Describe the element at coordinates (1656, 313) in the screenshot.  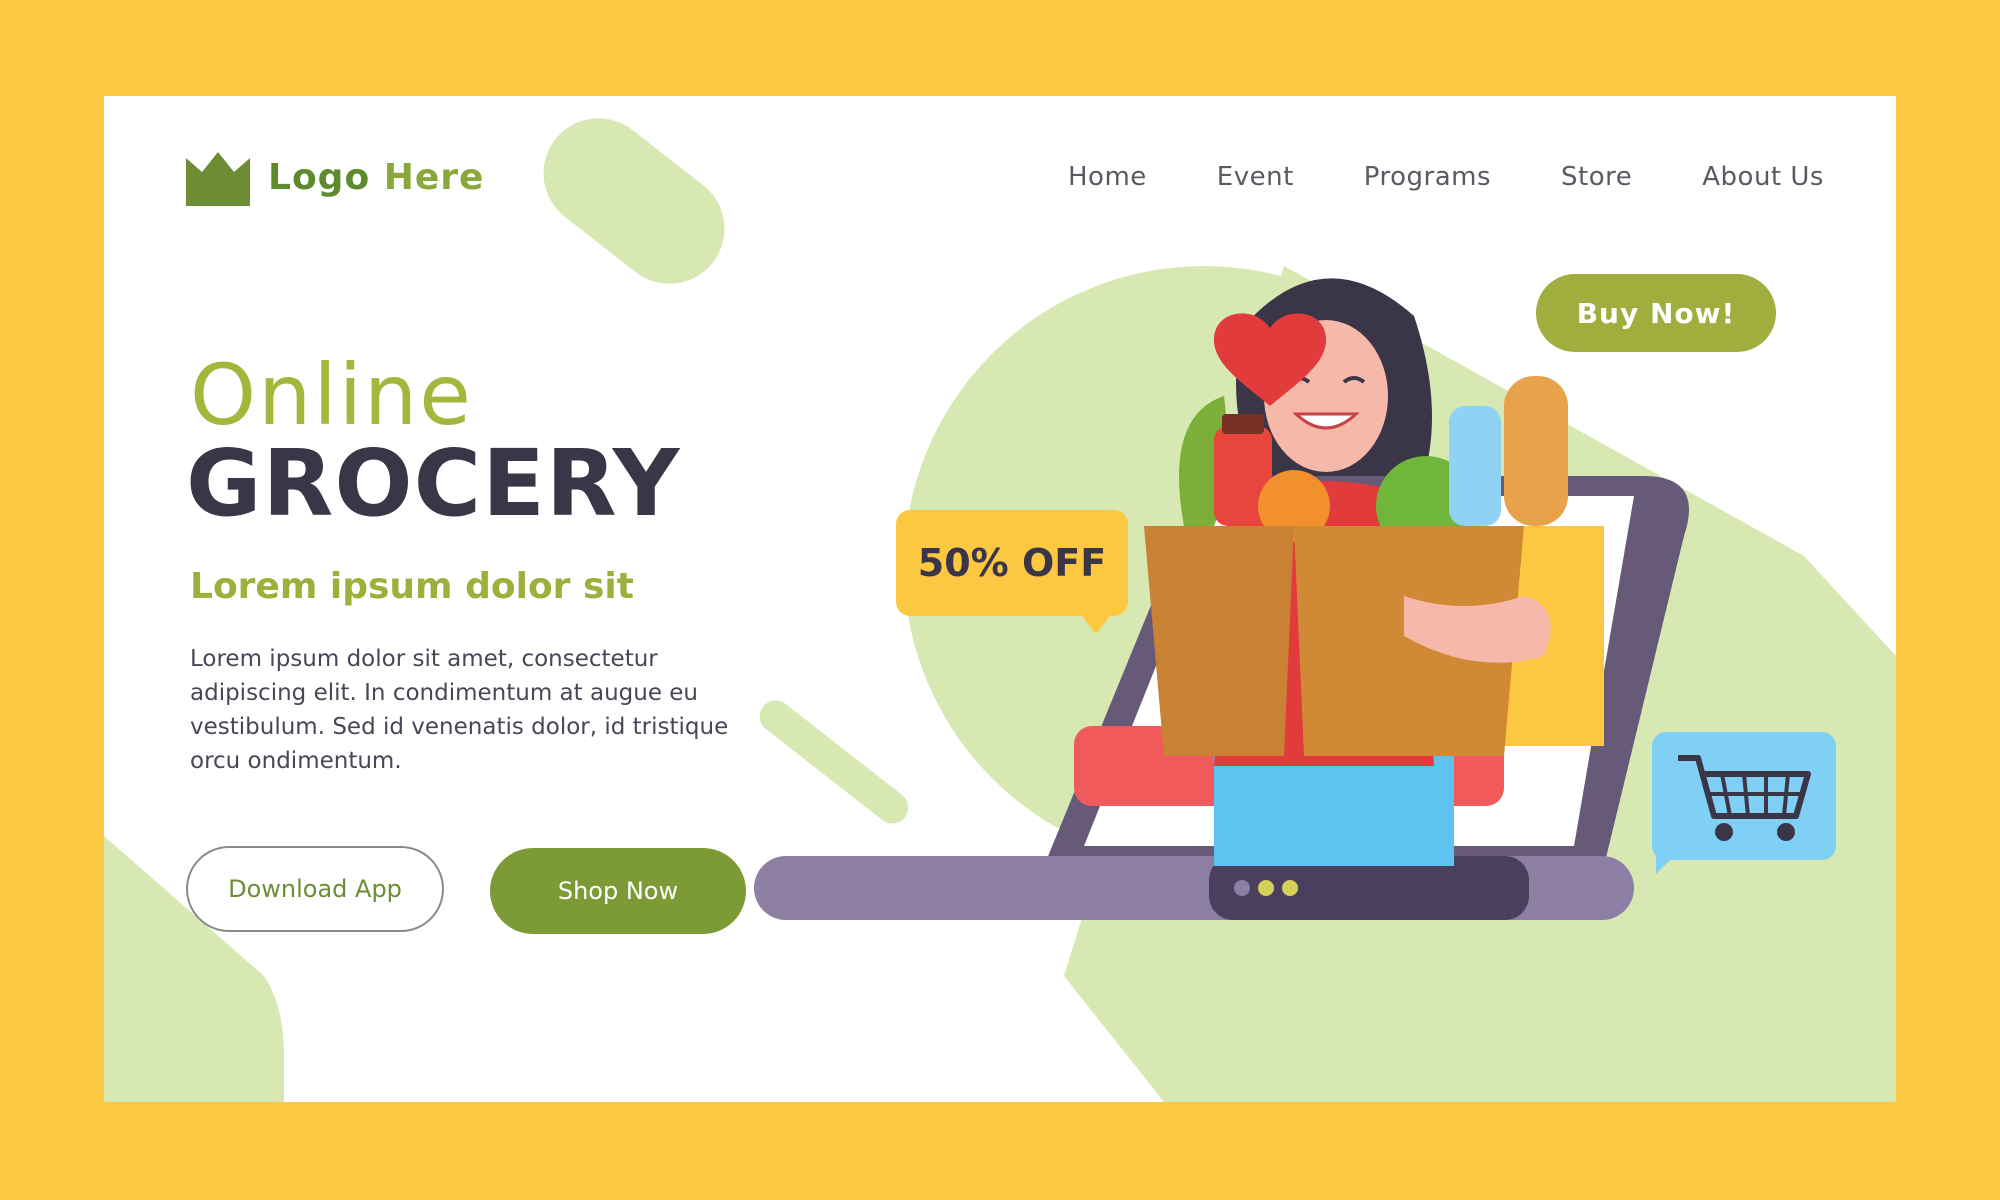
I see `buy-now-button: Buy Now!` at that location.